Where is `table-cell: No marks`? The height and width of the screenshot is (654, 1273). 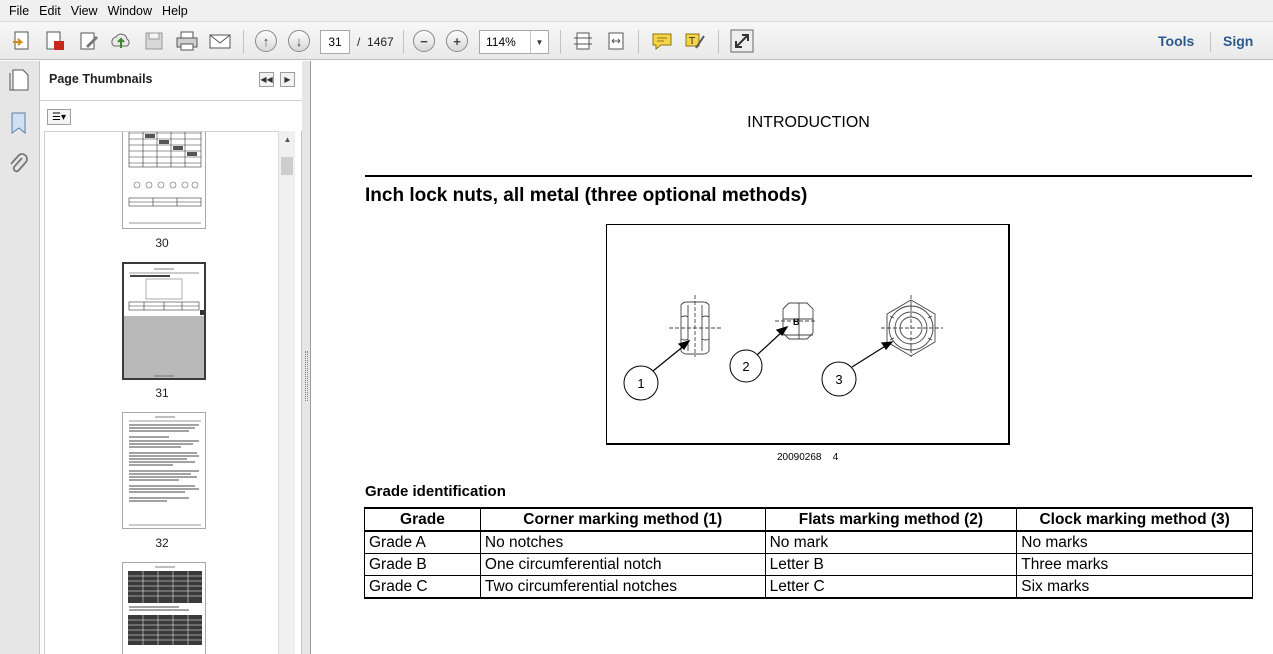
table-cell: No marks is located at coordinates (1134, 542).